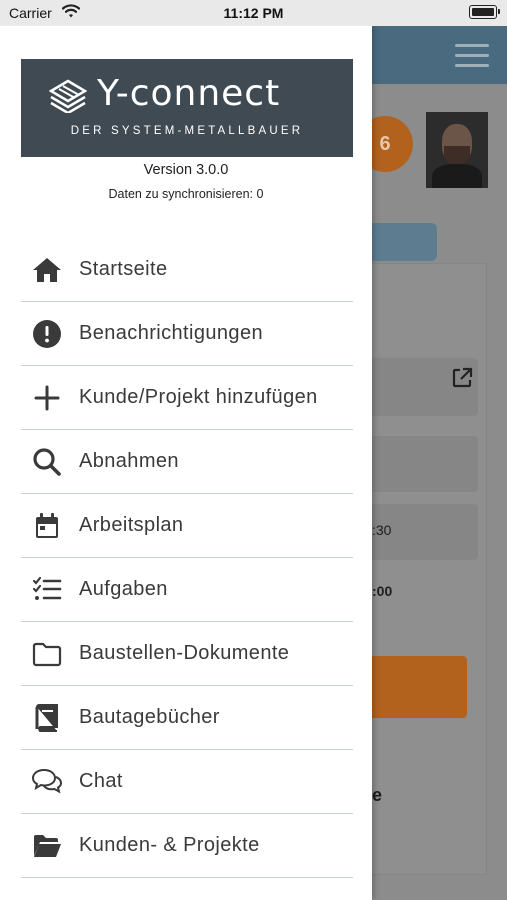 This screenshot has height=900, width=507. I want to click on sync-status: Daten zu synchronisieren: 0, so click(186, 194).